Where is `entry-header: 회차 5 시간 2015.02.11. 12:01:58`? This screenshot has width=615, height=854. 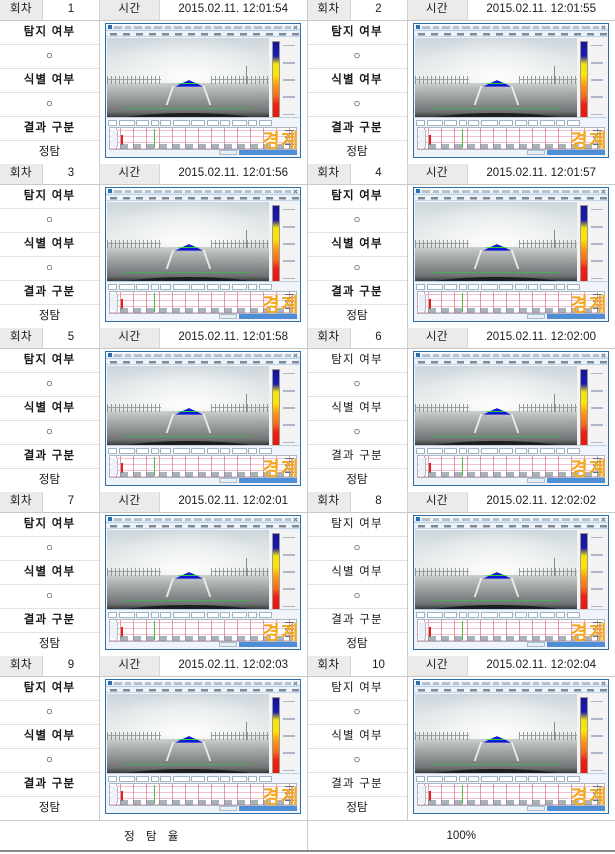 entry-header: 회차 5 시간 2015.02.11. 12:01:58 is located at coordinates (153, 338).